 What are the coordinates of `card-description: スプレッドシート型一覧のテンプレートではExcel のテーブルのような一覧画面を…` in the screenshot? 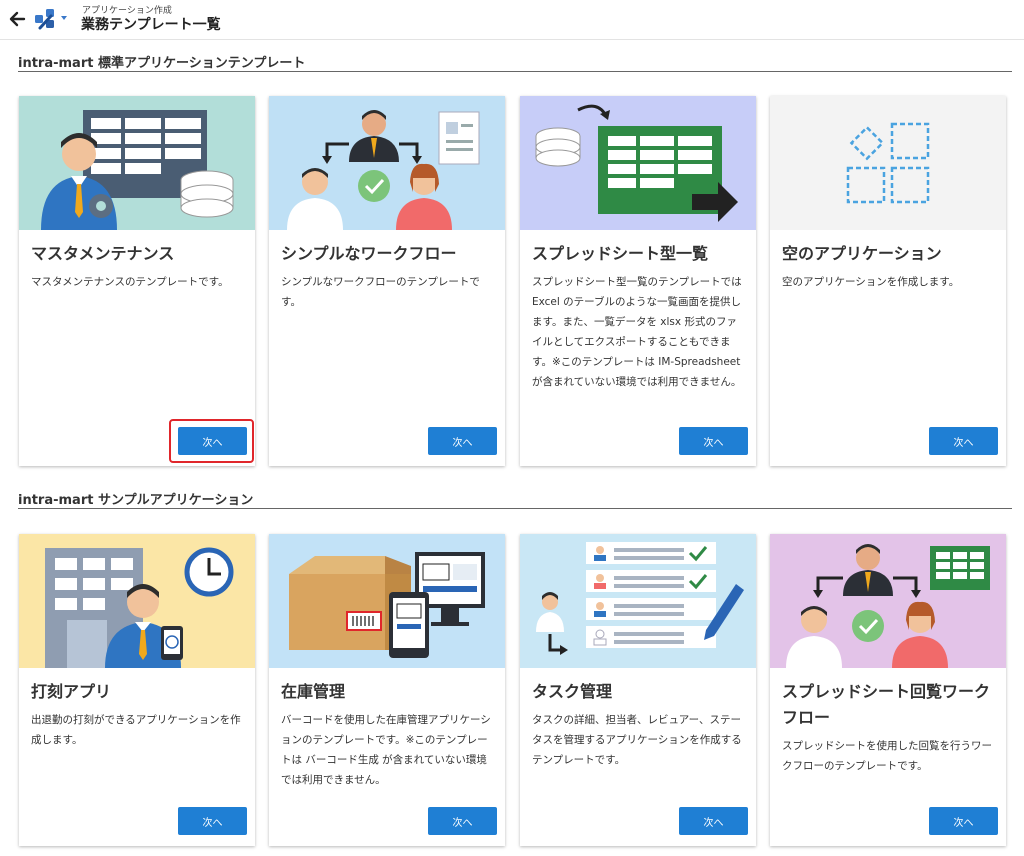 It's located at (637, 332).